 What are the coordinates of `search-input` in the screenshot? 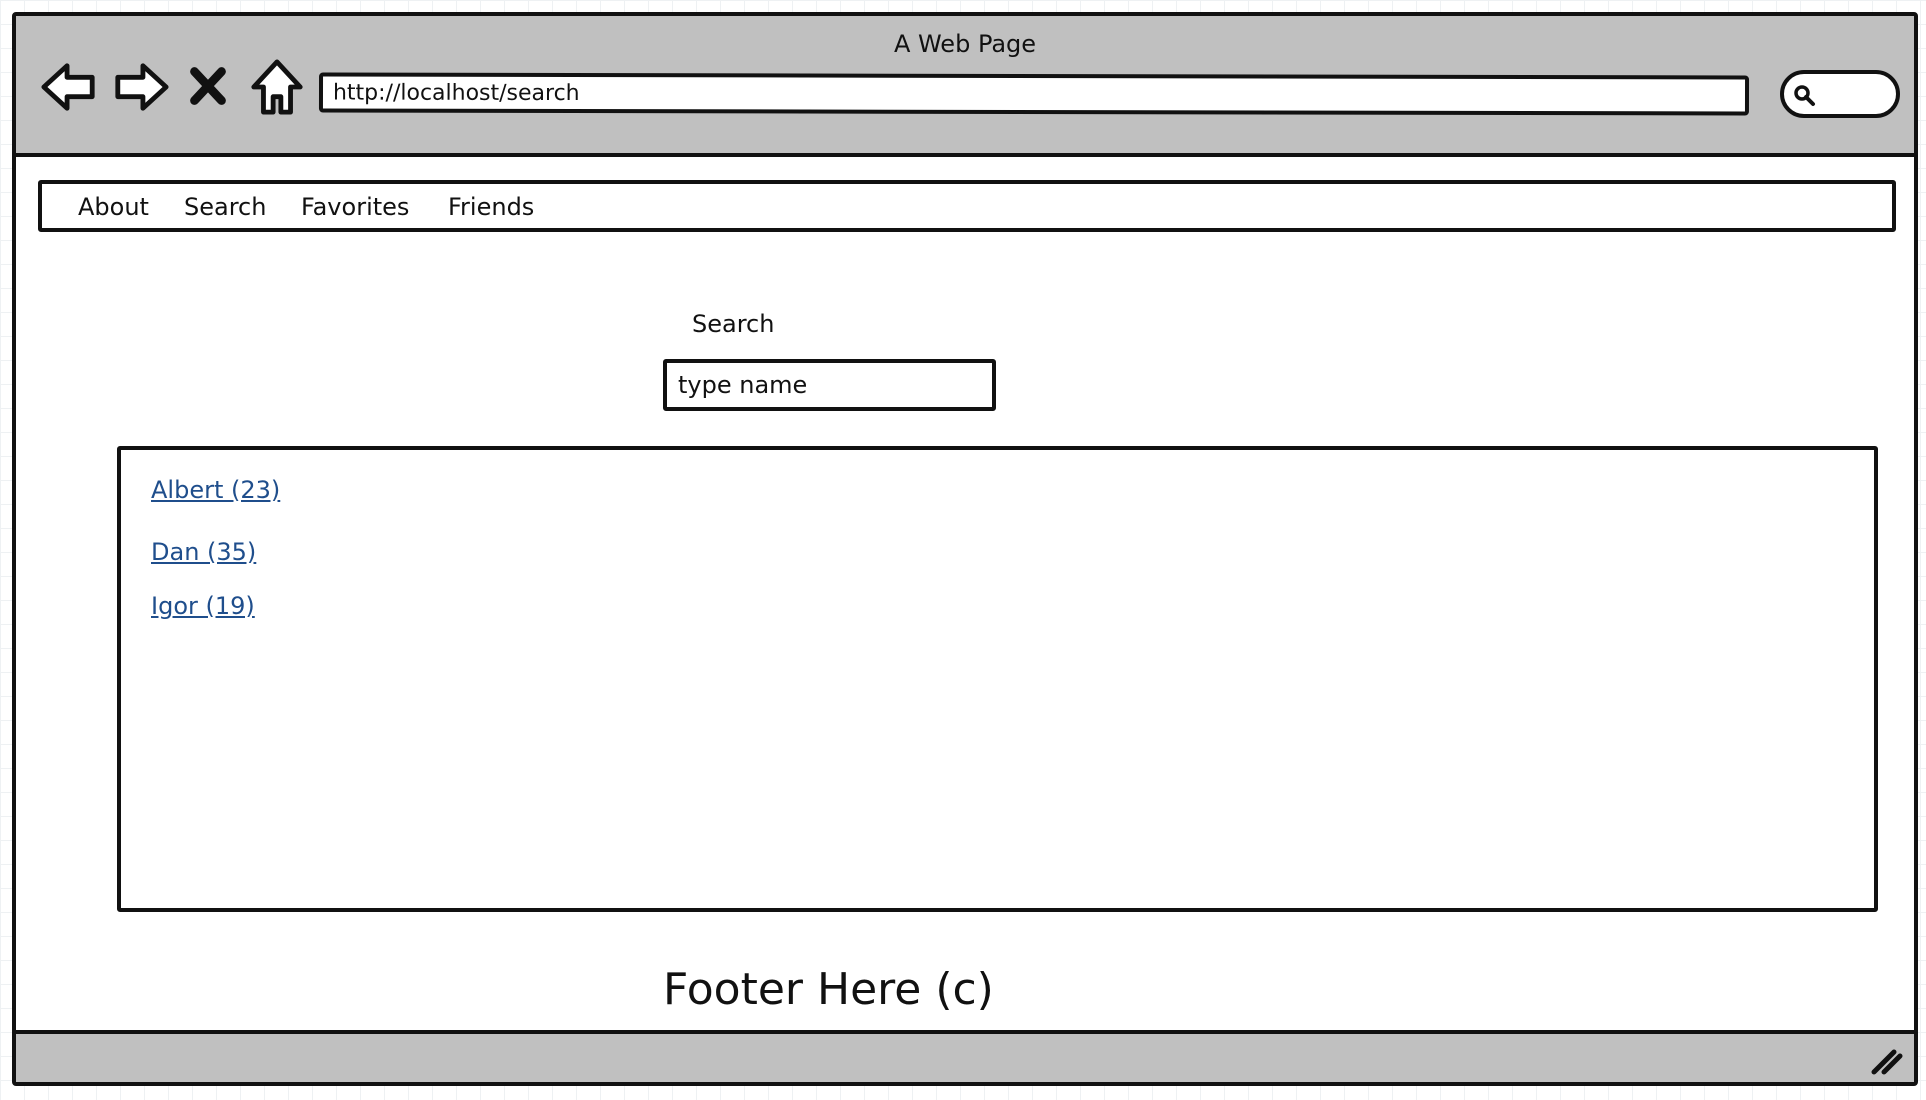 It's located at (829, 385).